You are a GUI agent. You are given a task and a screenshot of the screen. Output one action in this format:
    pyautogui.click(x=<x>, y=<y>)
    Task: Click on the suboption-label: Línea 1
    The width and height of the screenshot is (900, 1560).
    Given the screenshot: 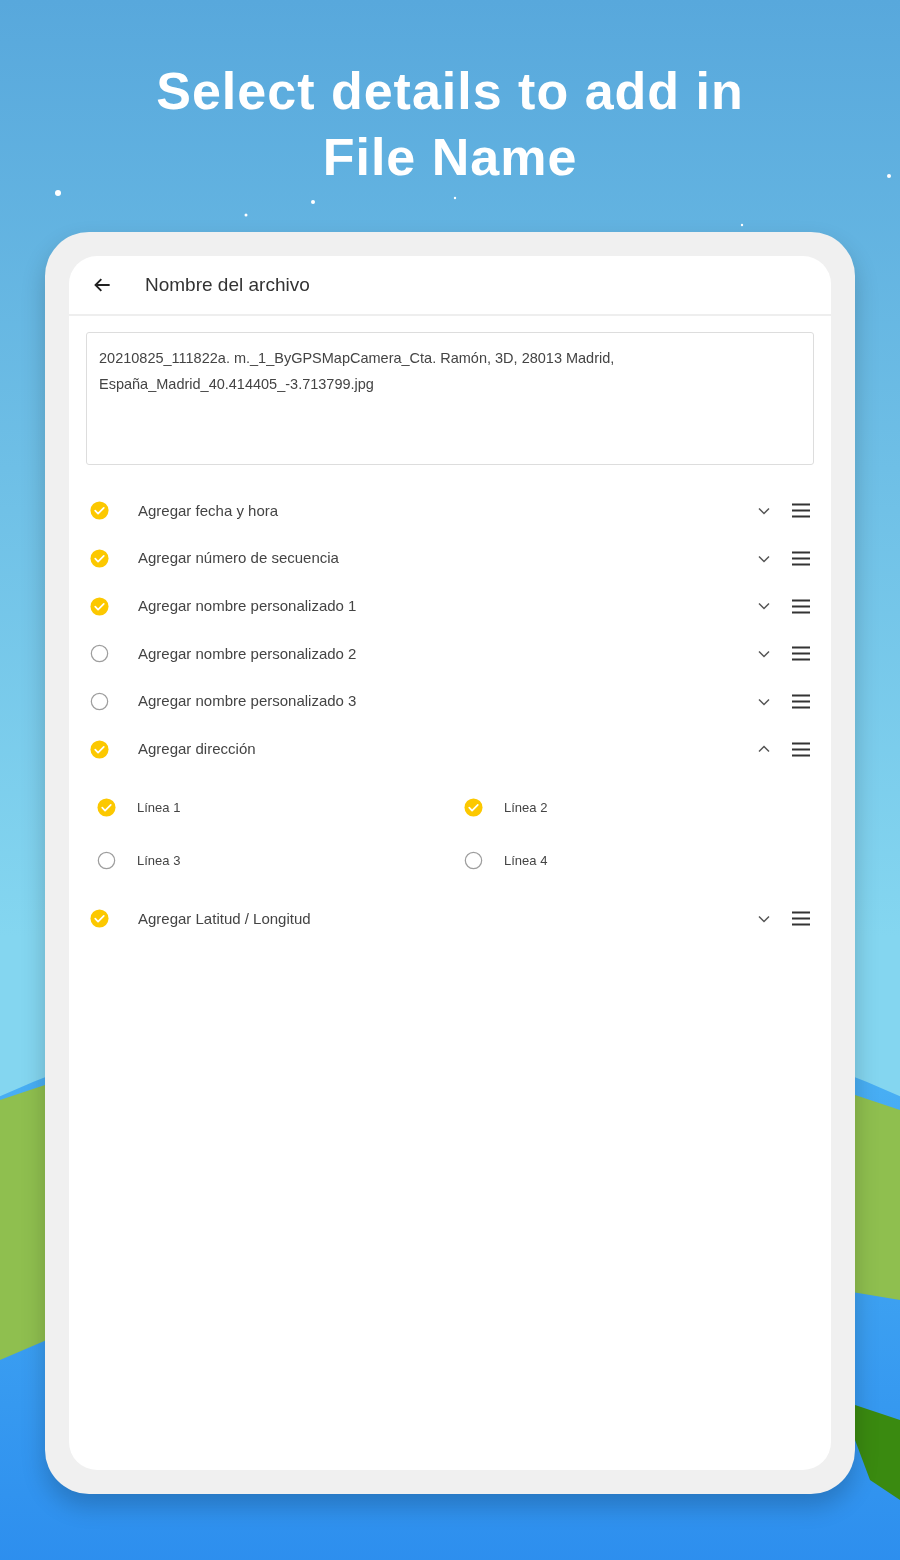 What is the action you would take?
    pyautogui.click(x=159, y=807)
    